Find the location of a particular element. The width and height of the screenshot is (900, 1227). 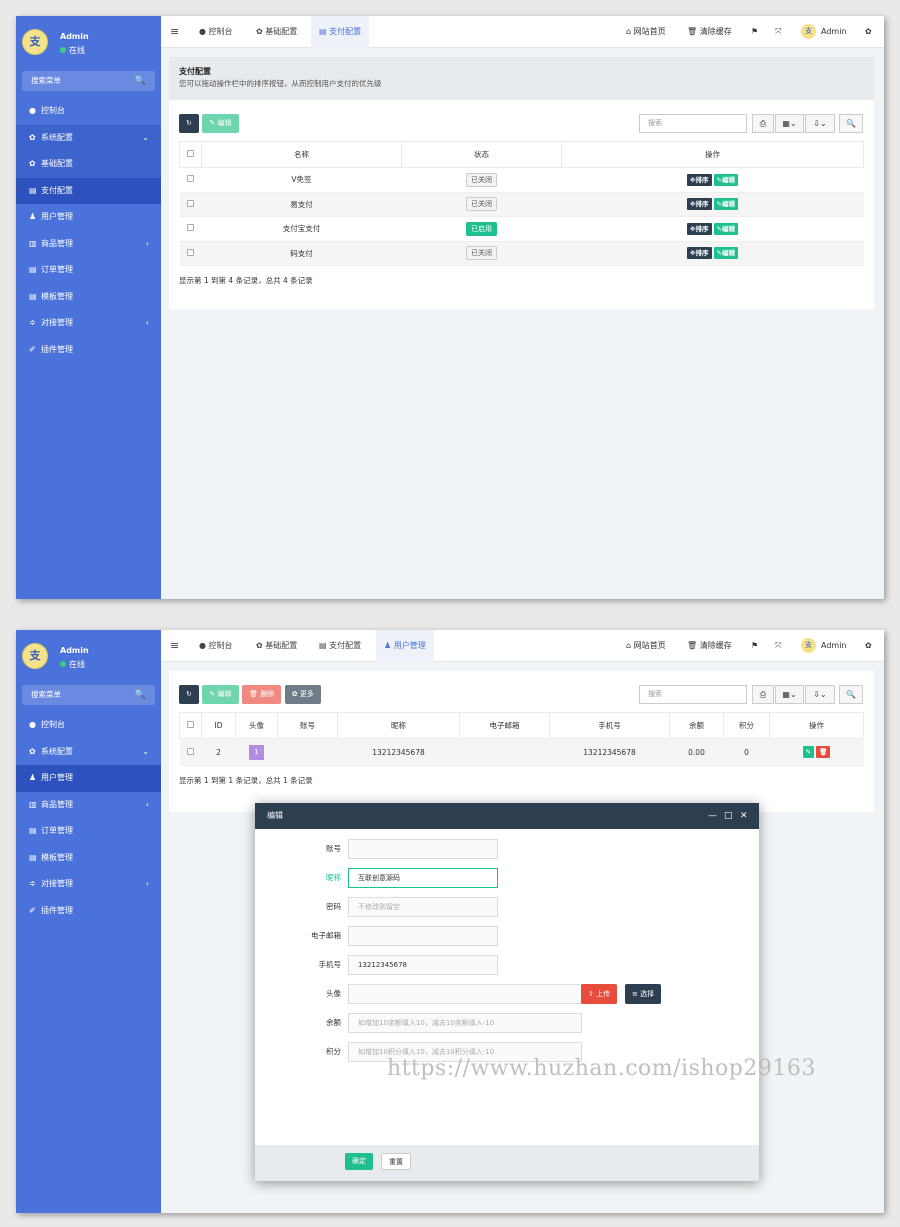

sidebar-item-2: ✿ 基础配置 is located at coordinates (88, 164).